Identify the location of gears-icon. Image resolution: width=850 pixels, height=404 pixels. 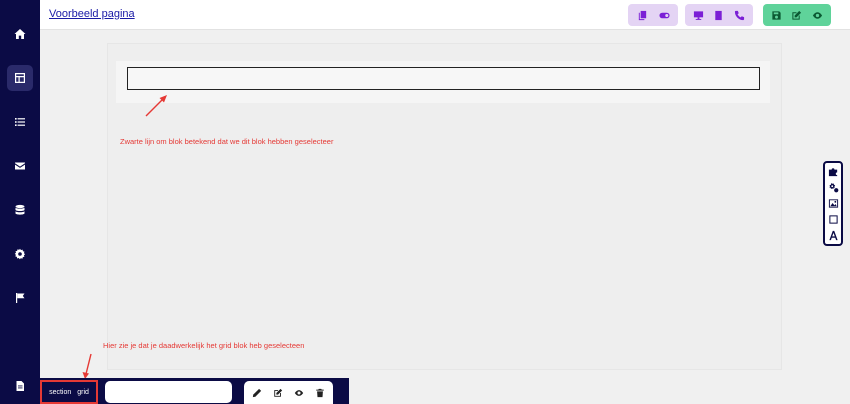
(833, 187).